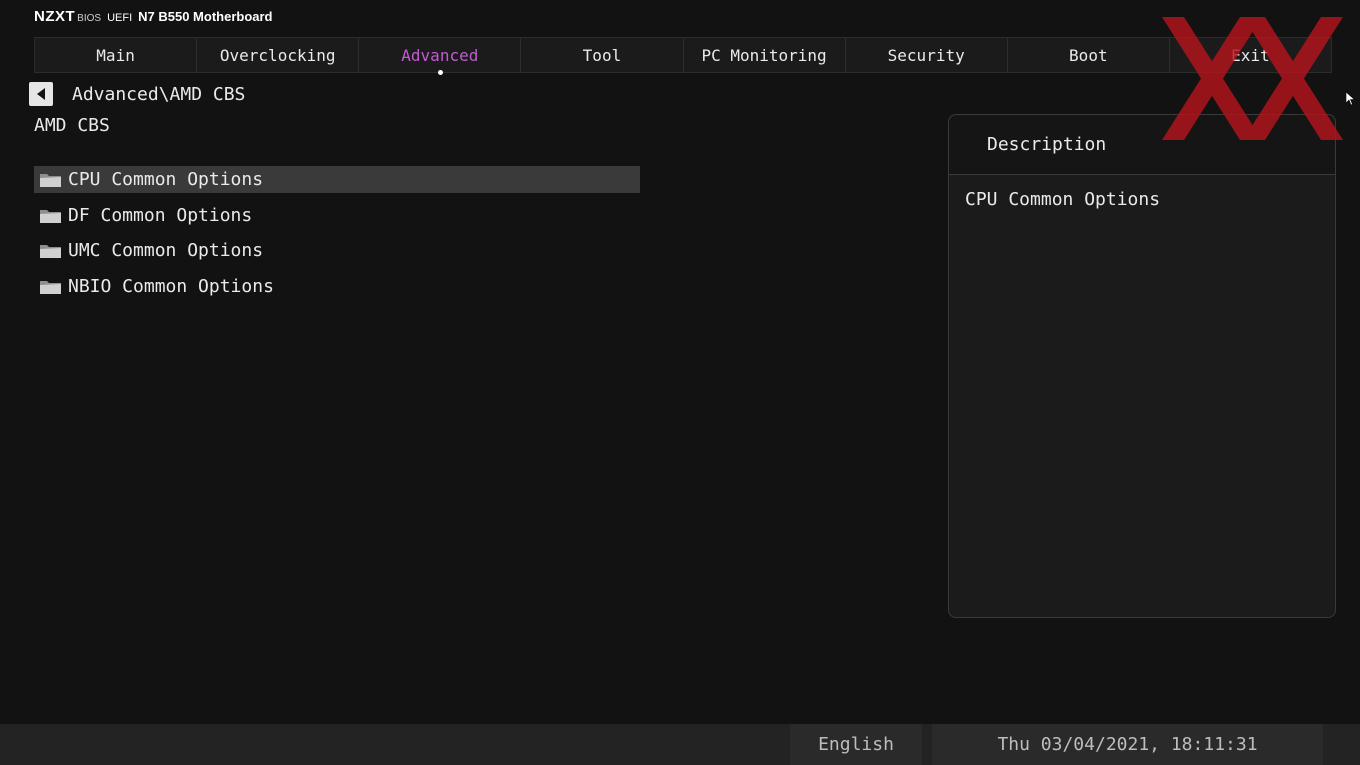 The width and height of the screenshot is (1360, 765). Describe the element at coordinates (171, 286) in the screenshot. I see `menu-item-label: NBIO Common Options` at that location.